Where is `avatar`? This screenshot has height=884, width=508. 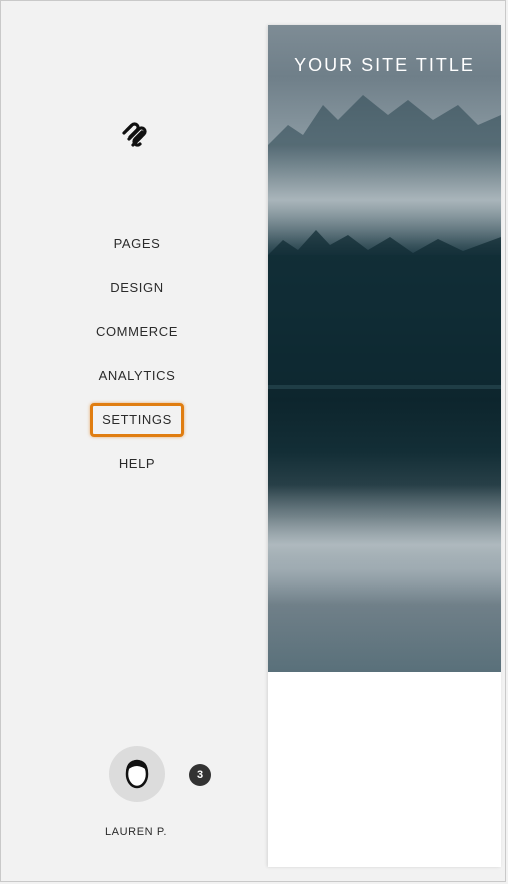
avatar is located at coordinates (137, 774).